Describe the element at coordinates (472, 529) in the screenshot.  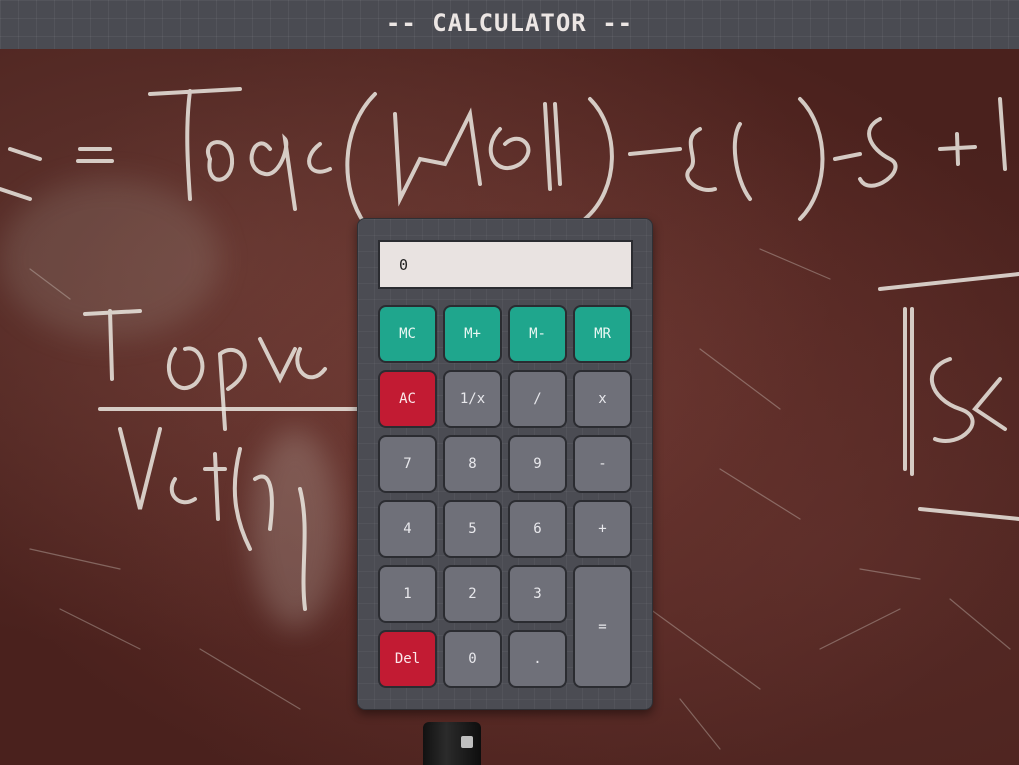
I see `digit-5-button: 5` at that location.